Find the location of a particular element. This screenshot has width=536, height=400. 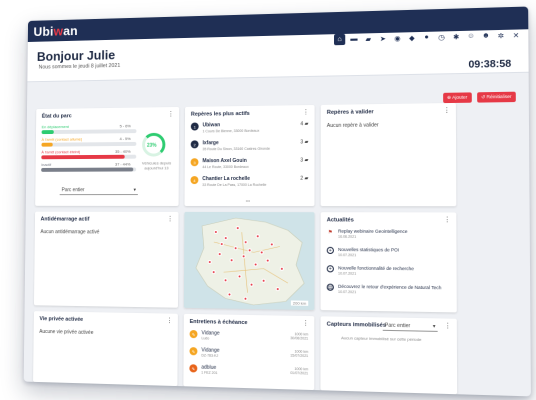

news-title: Replay webinaire Geointelligence is located at coordinates (373, 231).